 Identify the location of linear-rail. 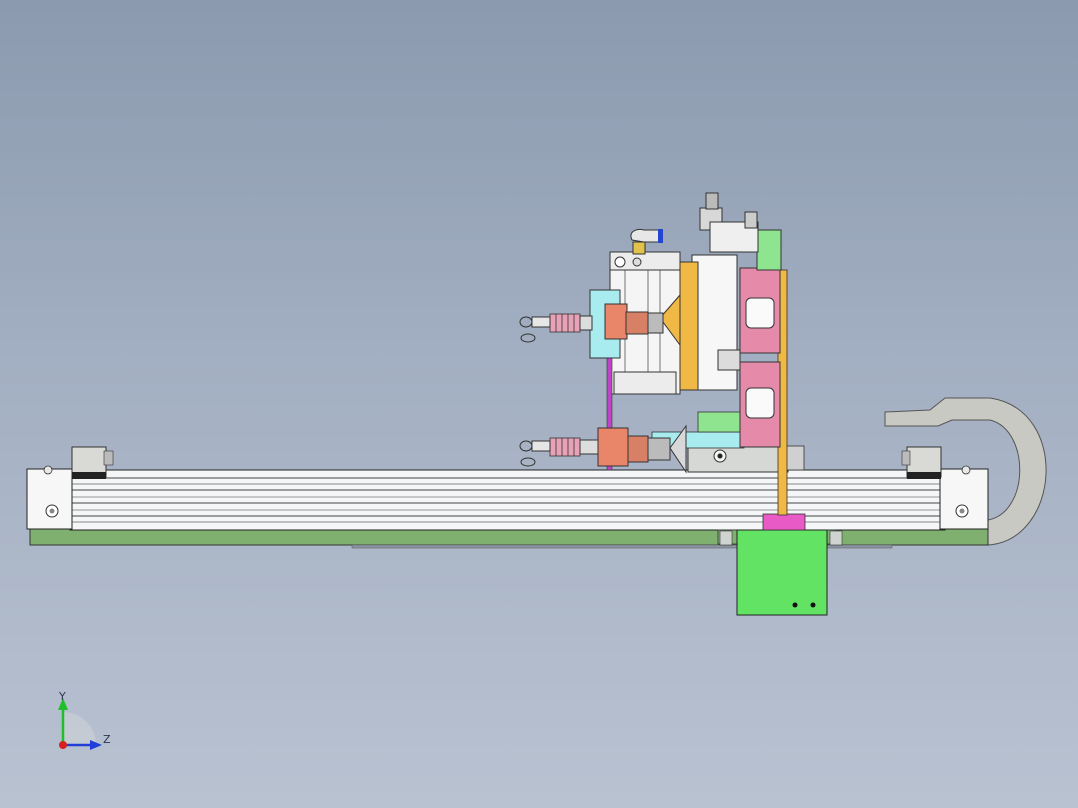
(507, 500).